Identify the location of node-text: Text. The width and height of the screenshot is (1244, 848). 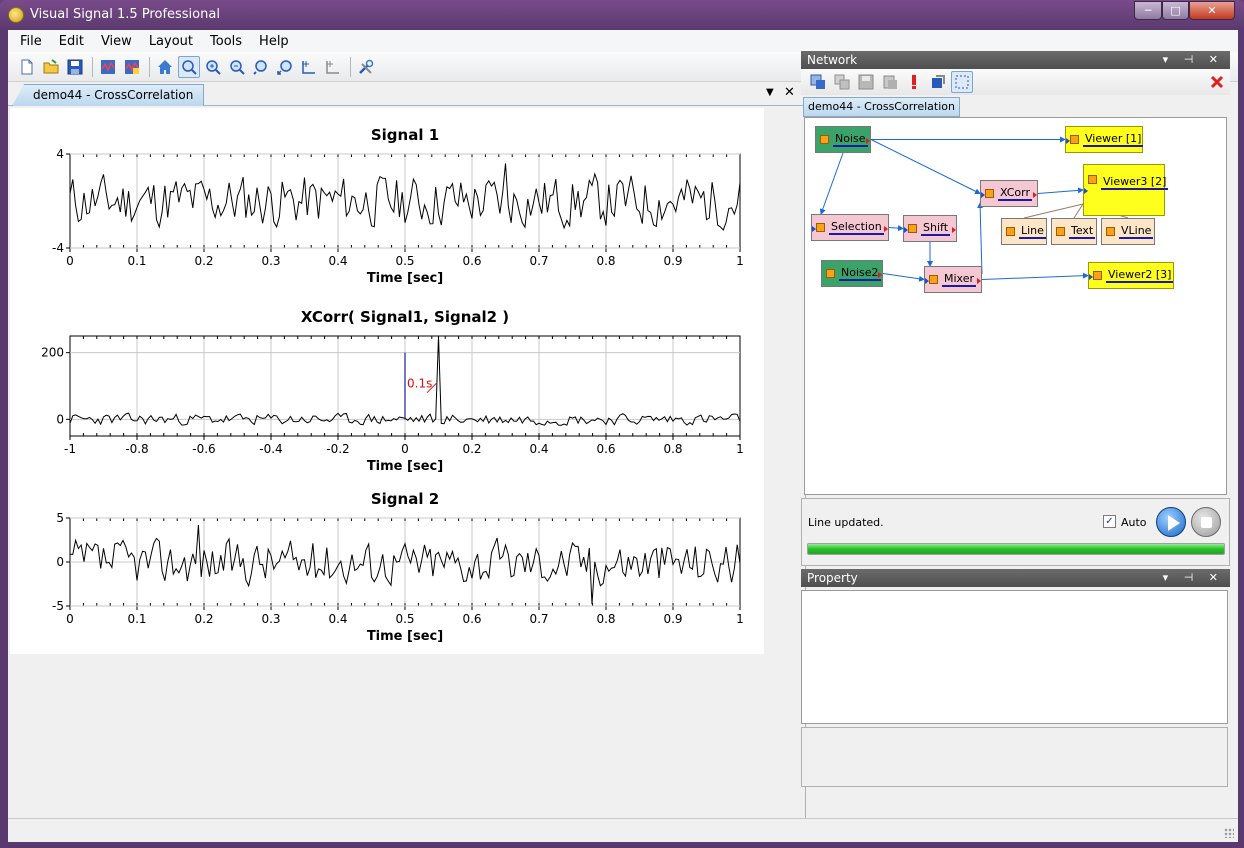
(1074, 231).